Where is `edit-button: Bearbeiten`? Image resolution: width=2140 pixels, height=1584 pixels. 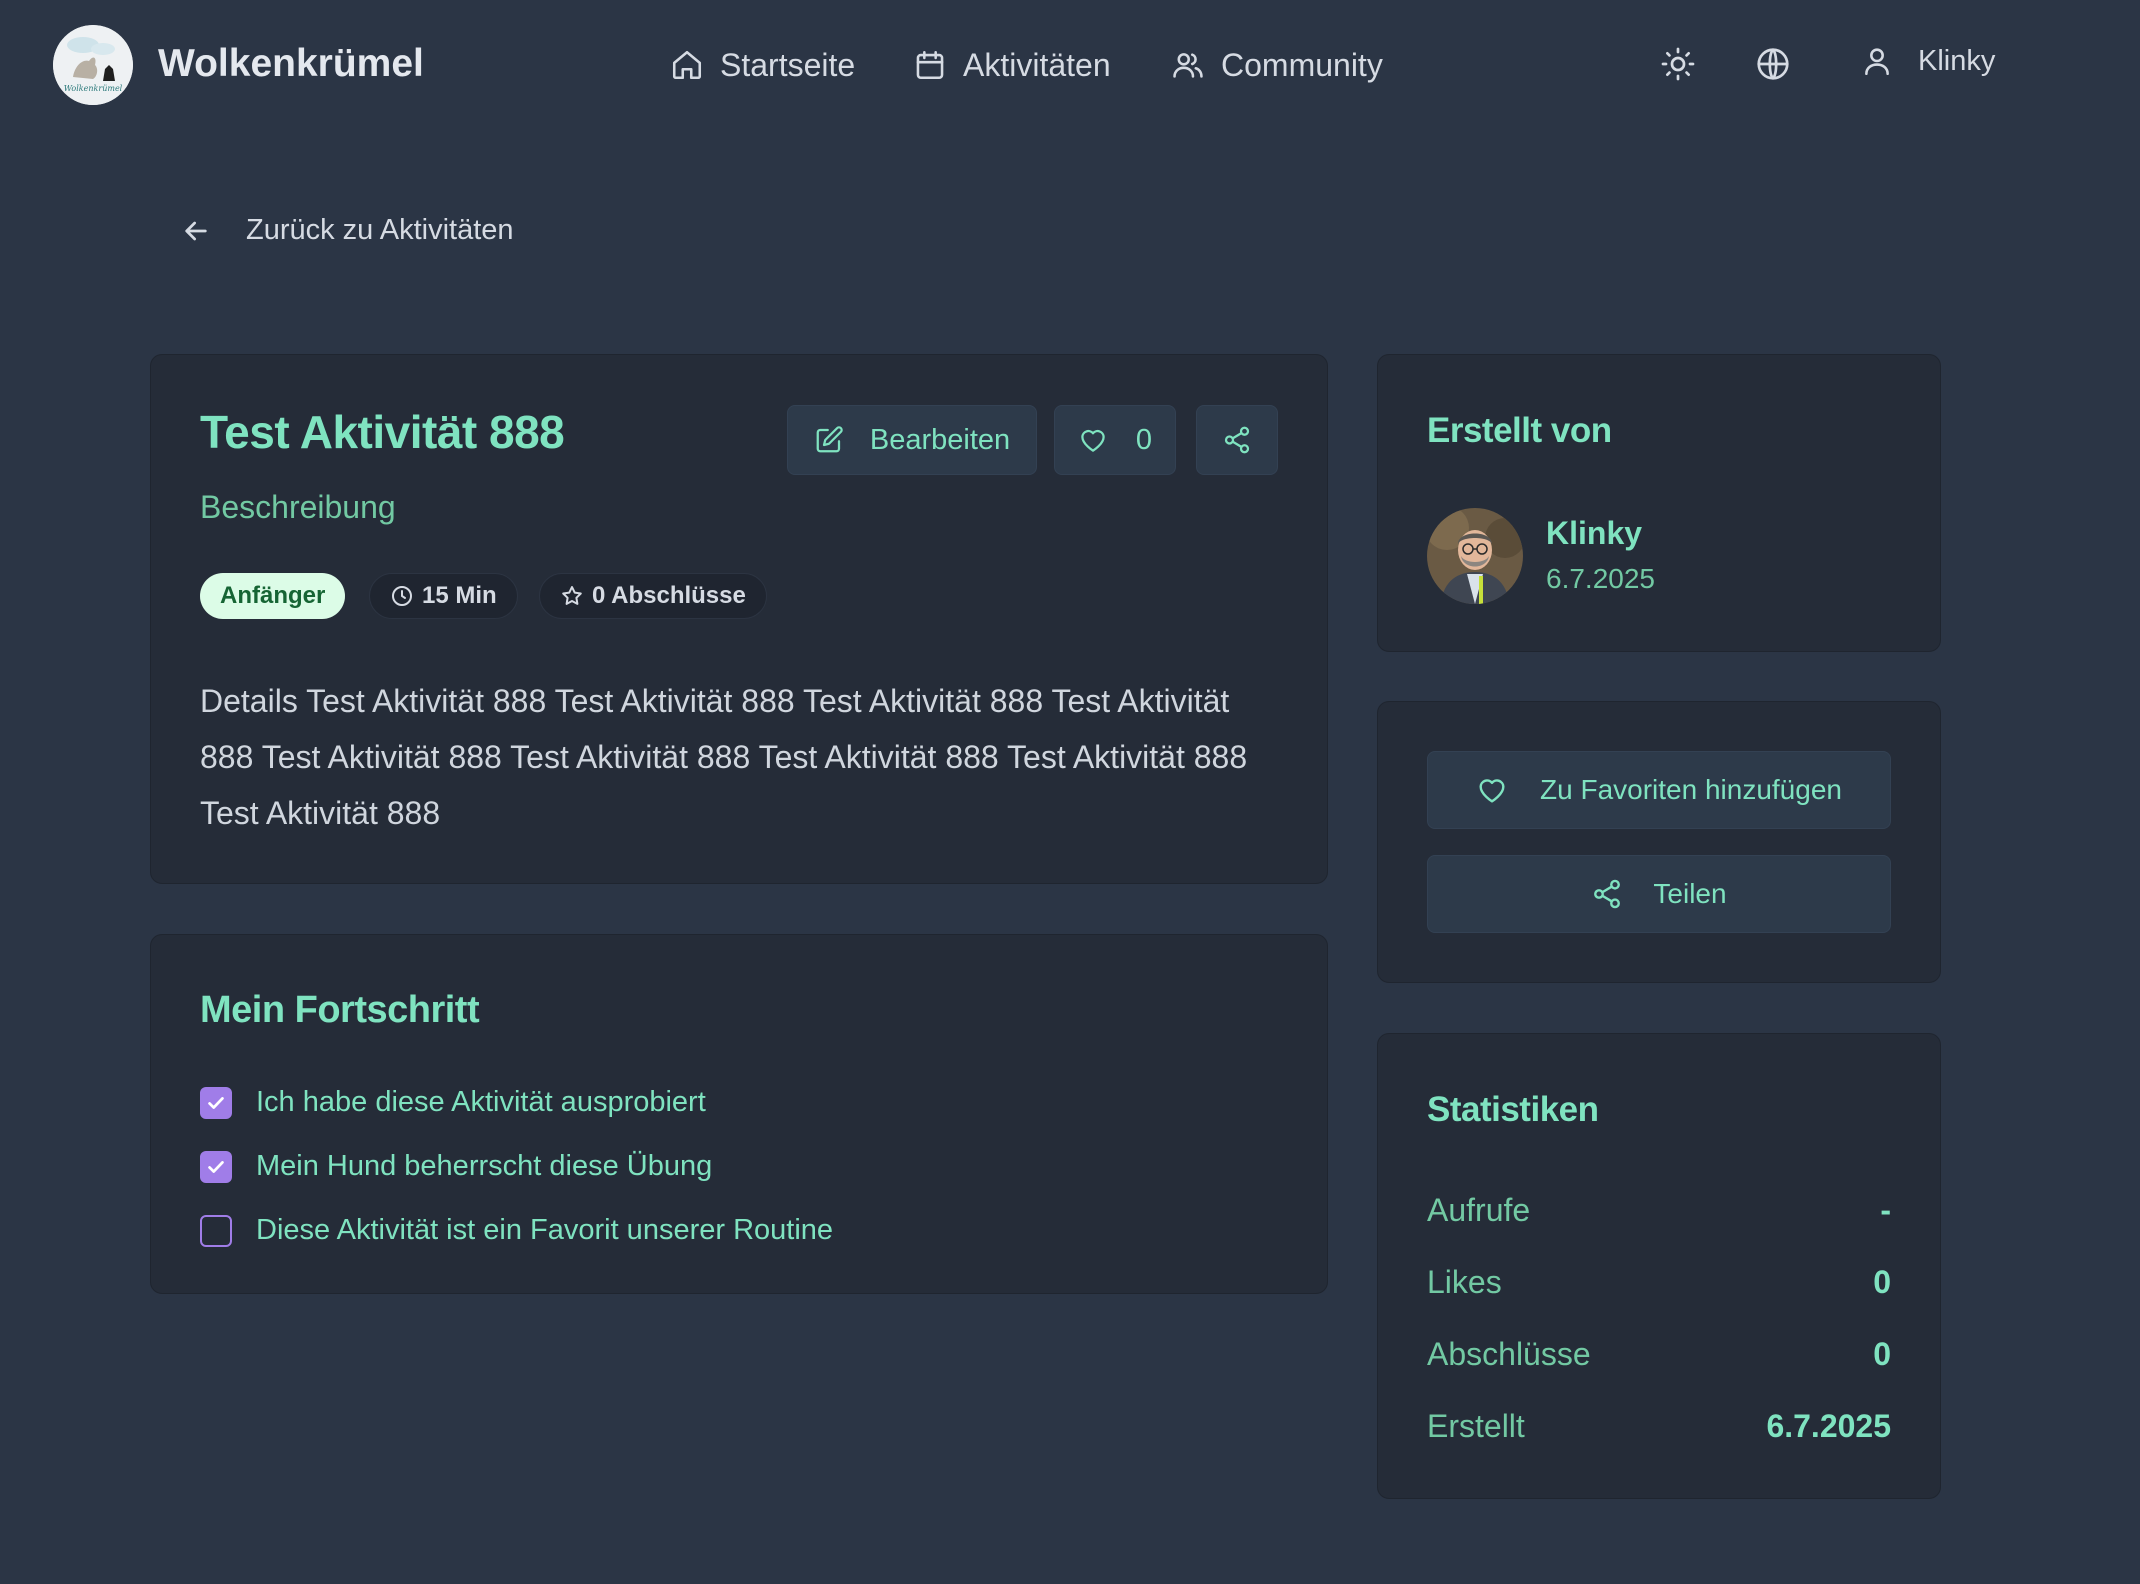
edit-button: Bearbeiten is located at coordinates (912, 440).